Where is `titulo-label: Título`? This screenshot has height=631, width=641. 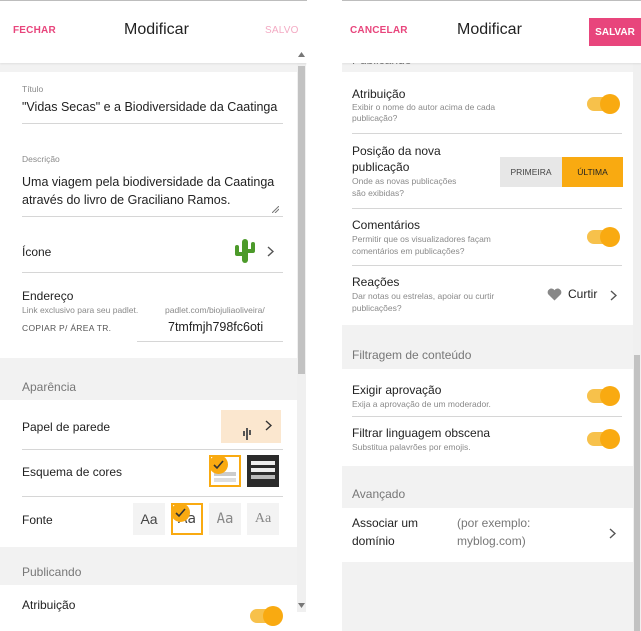 titulo-label: Título is located at coordinates (33, 89).